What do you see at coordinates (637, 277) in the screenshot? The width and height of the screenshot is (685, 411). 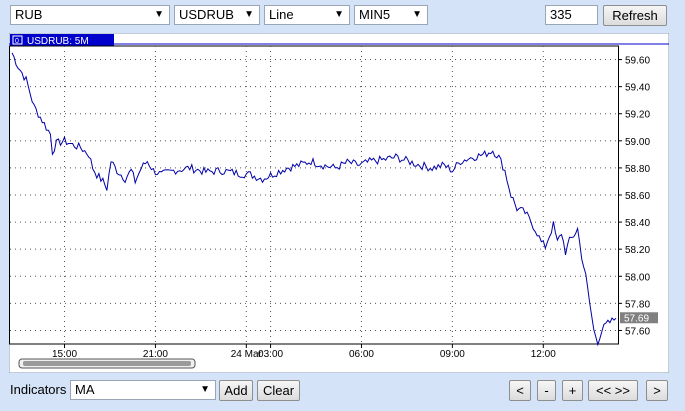 I see `y-tick-label: 58.00` at bounding box center [637, 277].